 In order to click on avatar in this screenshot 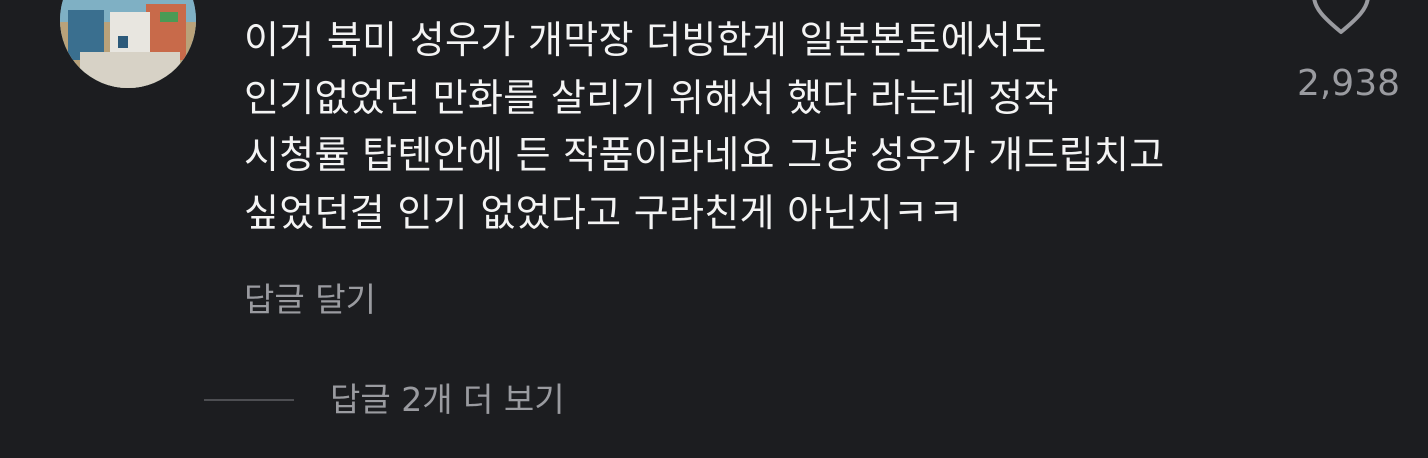, I will do `click(128, 44)`.